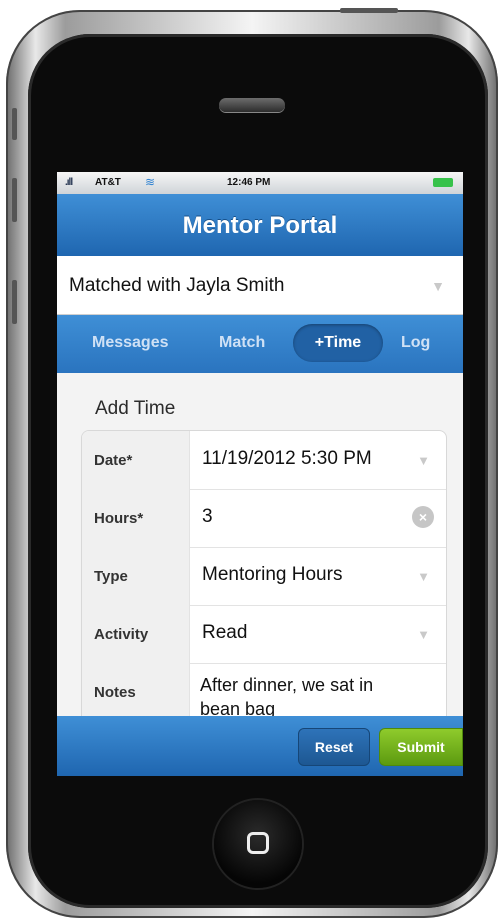  I want to click on type-label-cell: Type, so click(136, 576).